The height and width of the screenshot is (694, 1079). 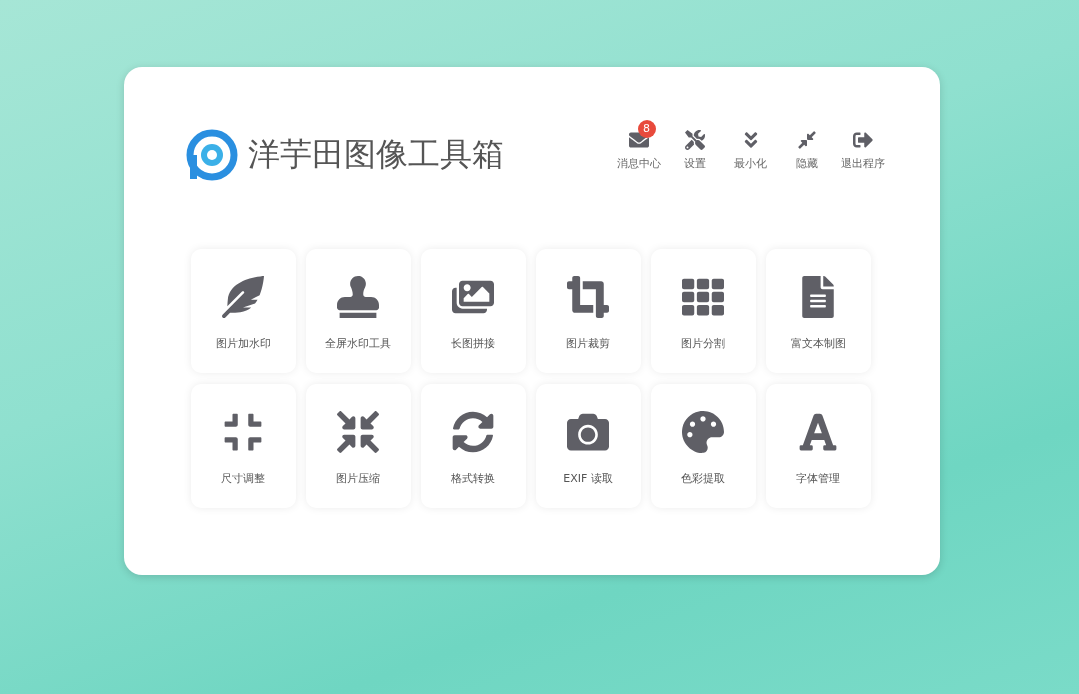 I want to click on tool-tile: 字体管理, so click(x=818, y=446).